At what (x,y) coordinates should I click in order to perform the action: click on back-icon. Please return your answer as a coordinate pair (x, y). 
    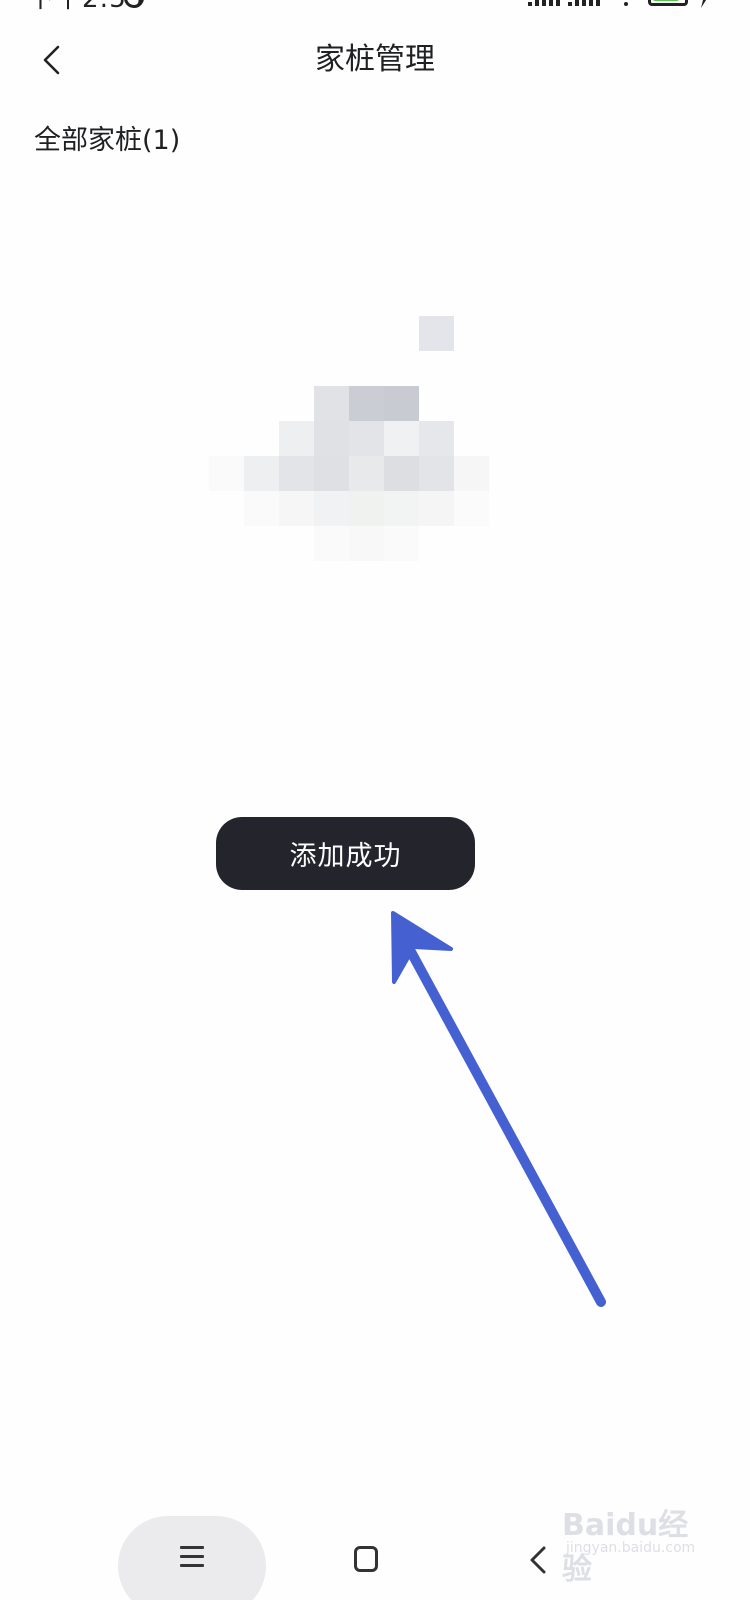
    Looking at the image, I should click on (539, 1560).